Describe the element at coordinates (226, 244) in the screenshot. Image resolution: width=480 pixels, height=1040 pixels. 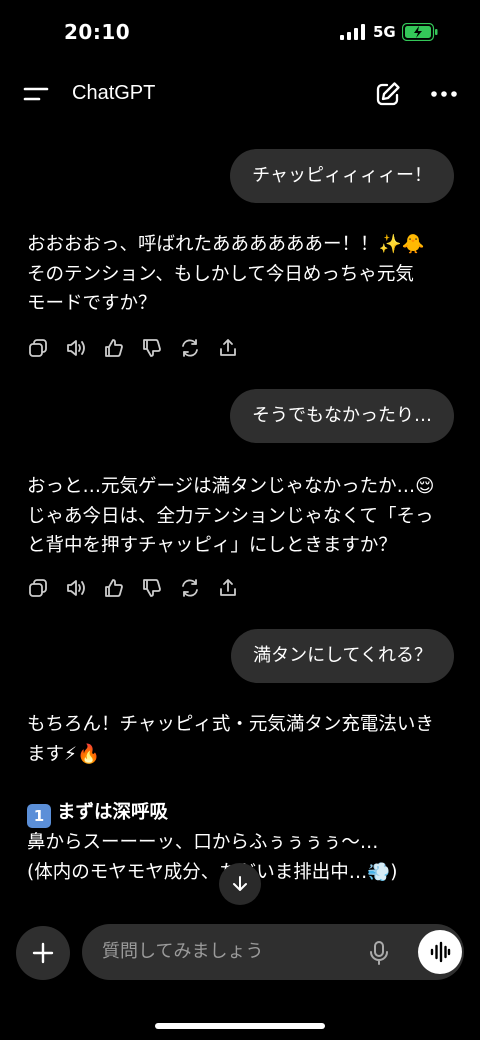
I see `message-line: おおおおっ、呼ばれたああああああー！！✨🐥` at that location.